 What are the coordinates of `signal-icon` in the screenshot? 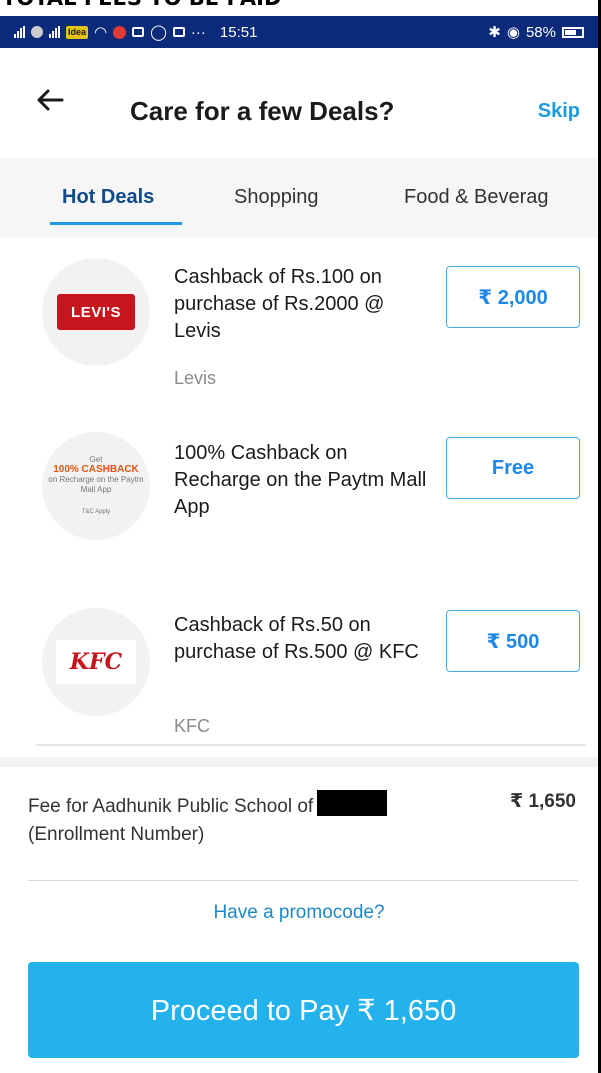 It's located at (19, 32).